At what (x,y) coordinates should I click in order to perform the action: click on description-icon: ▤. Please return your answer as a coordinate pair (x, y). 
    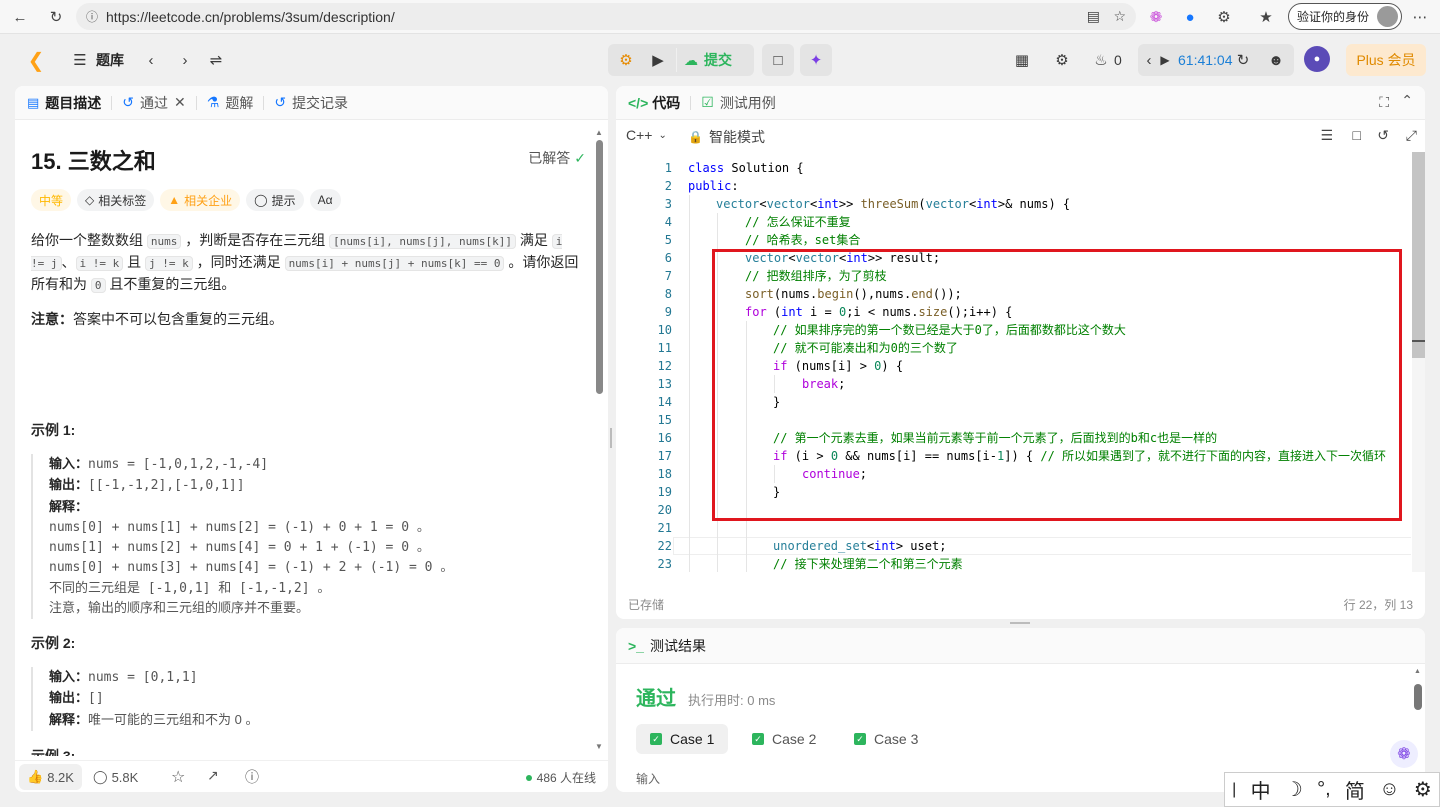
    Looking at the image, I should click on (33, 102).